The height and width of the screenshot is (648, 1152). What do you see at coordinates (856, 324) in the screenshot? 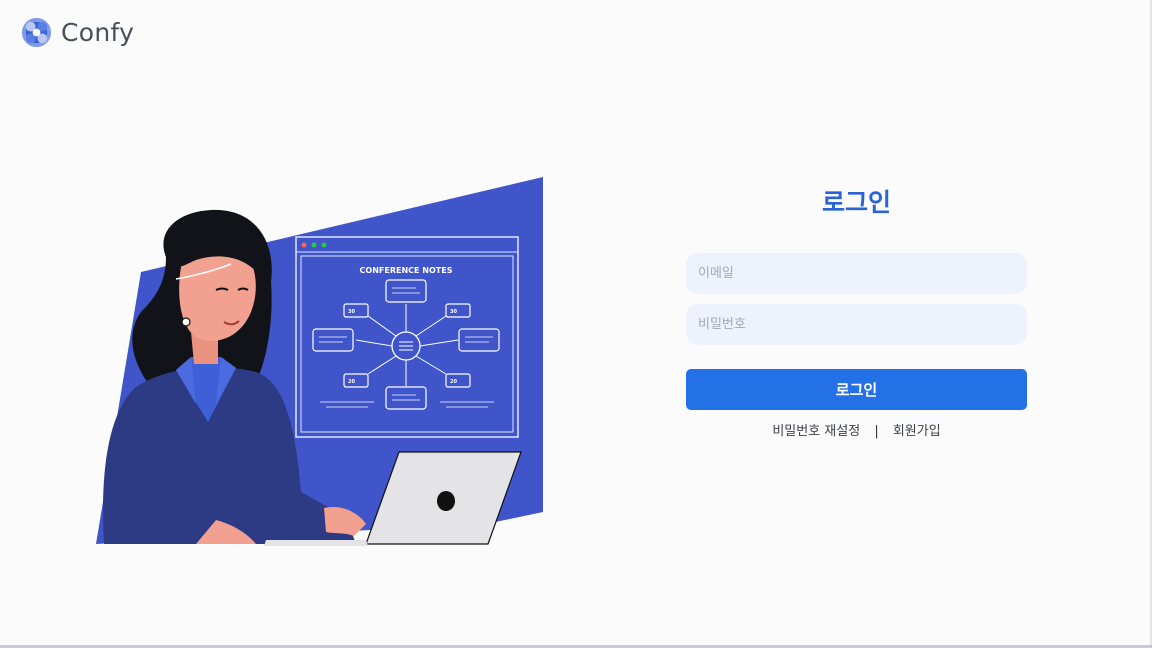
I see `password-input` at bounding box center [856, 324].